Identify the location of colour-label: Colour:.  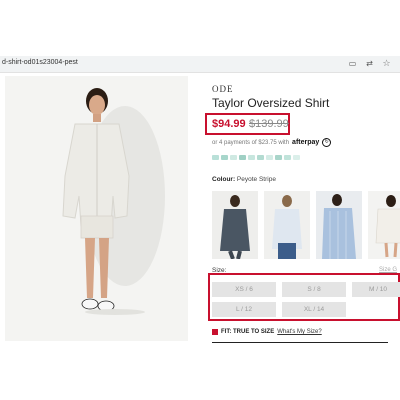
(224, 179).